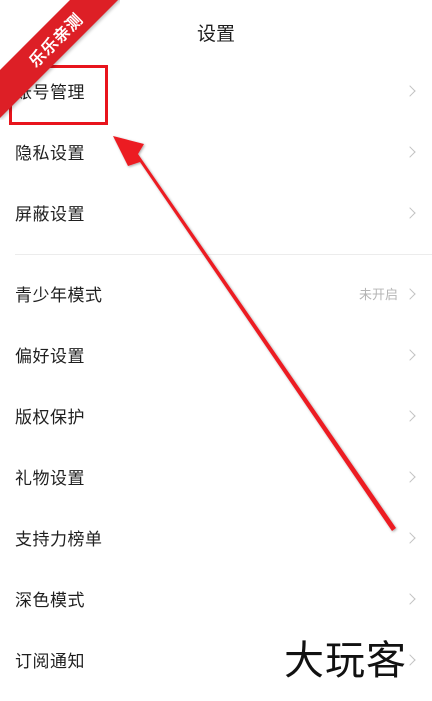 The height and width of the screenshot is (701, 432). I want to click on settings-item-account: 账号管理, so click(216, 90).